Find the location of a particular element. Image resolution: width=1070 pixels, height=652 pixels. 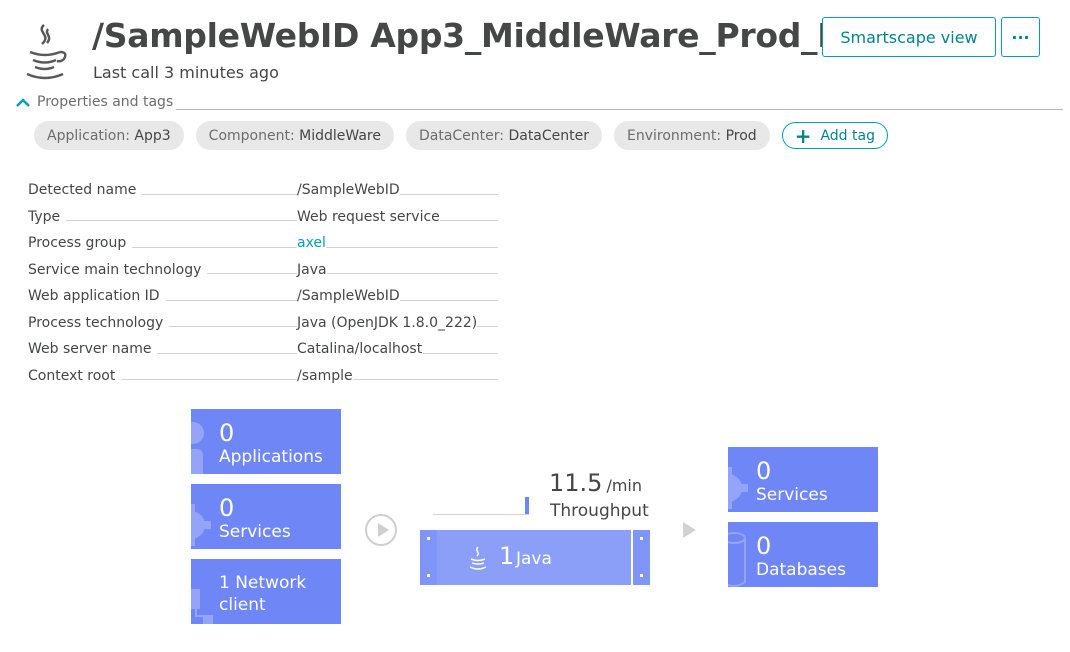

property-value: /sample is located at coordinates (325, 375).